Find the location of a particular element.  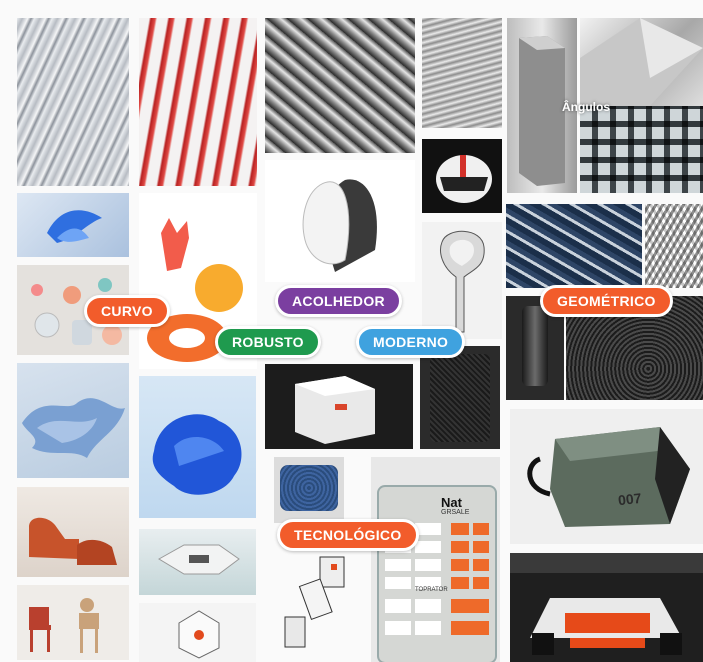

label-geometrico: GEOMÉTRICO is located at coordinates (606, 301).